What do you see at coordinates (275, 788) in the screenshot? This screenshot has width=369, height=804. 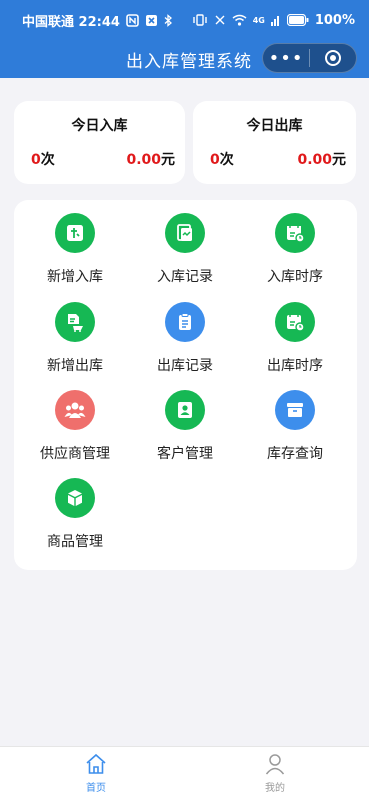 I see `tab-mine-label: 我的` at bounding box center [275, 788].